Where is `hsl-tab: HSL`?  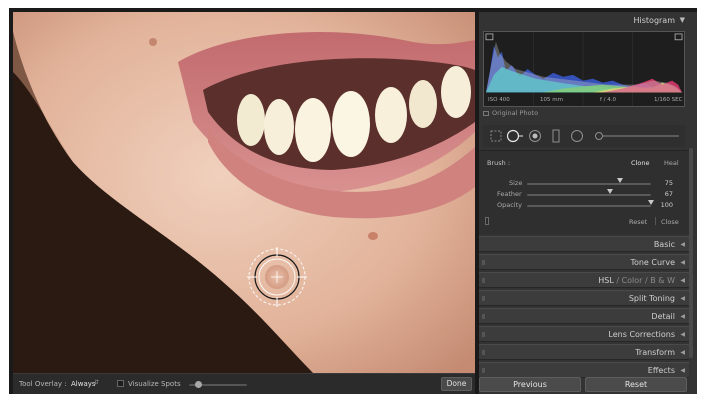
hsl-tab: HSL is located at coordinates (606, 280).